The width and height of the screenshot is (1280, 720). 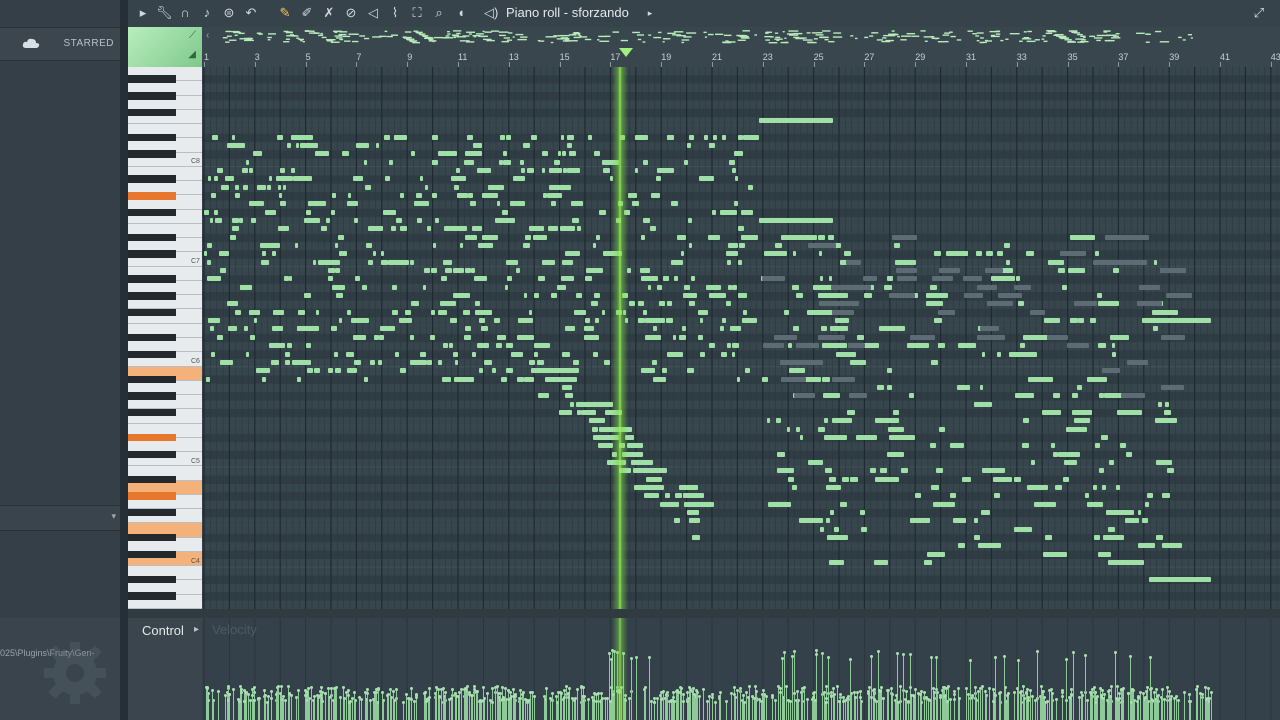 What do you see at coordinates (1022, 287) in the screenshot?
I see `ghost-note` at bounding box center [1022, 287].